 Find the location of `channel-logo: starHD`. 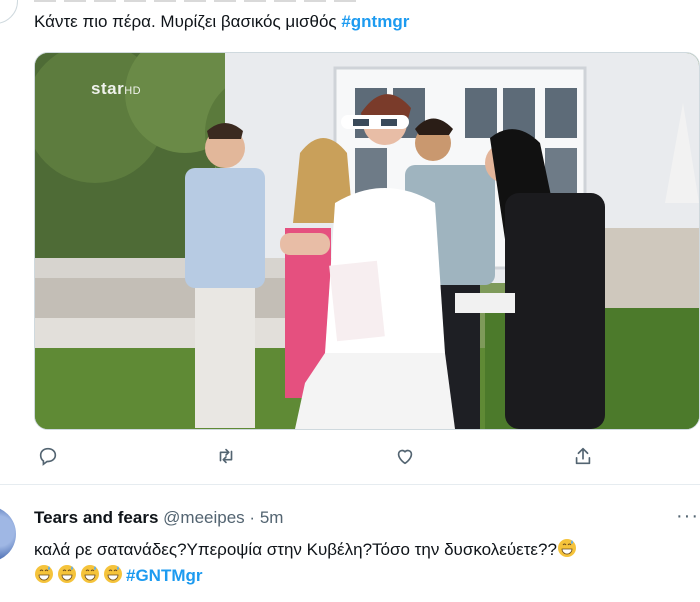

channel-logo: starHD is located at coordinates (116, 89).